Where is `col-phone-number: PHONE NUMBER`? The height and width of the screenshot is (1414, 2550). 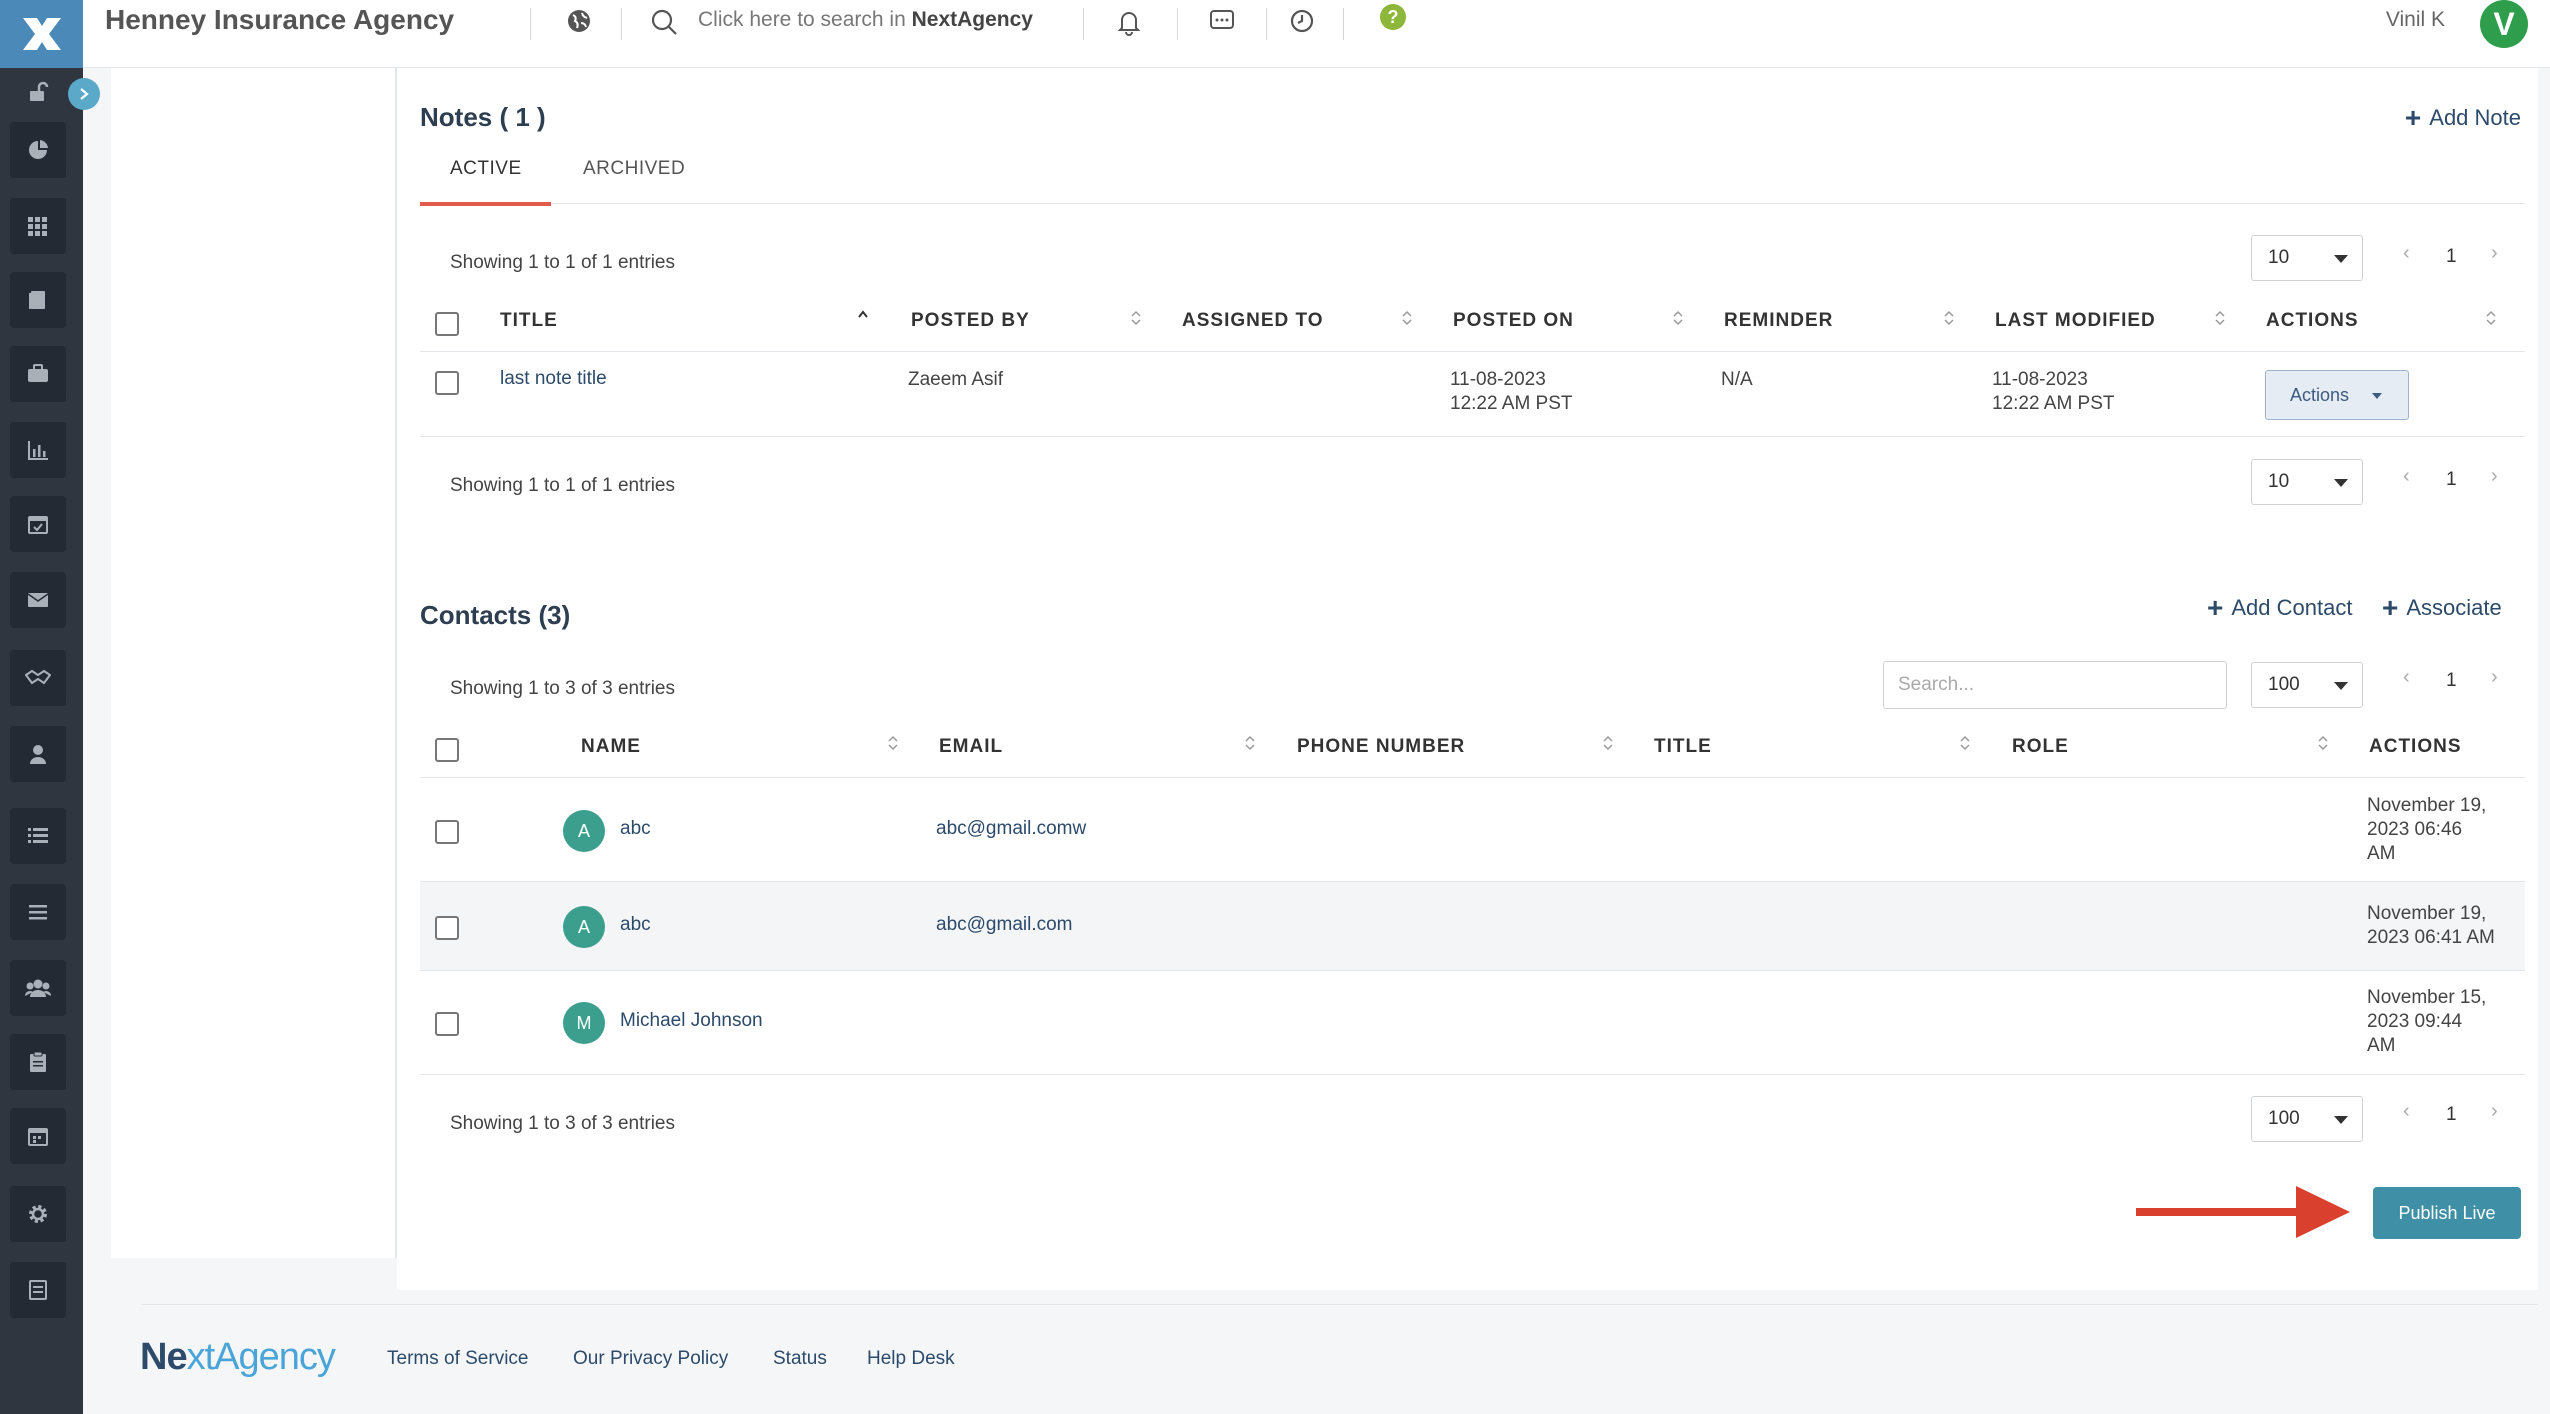
col-phone-number: PHONE NUMBER is located at coordinates (1381, 747).